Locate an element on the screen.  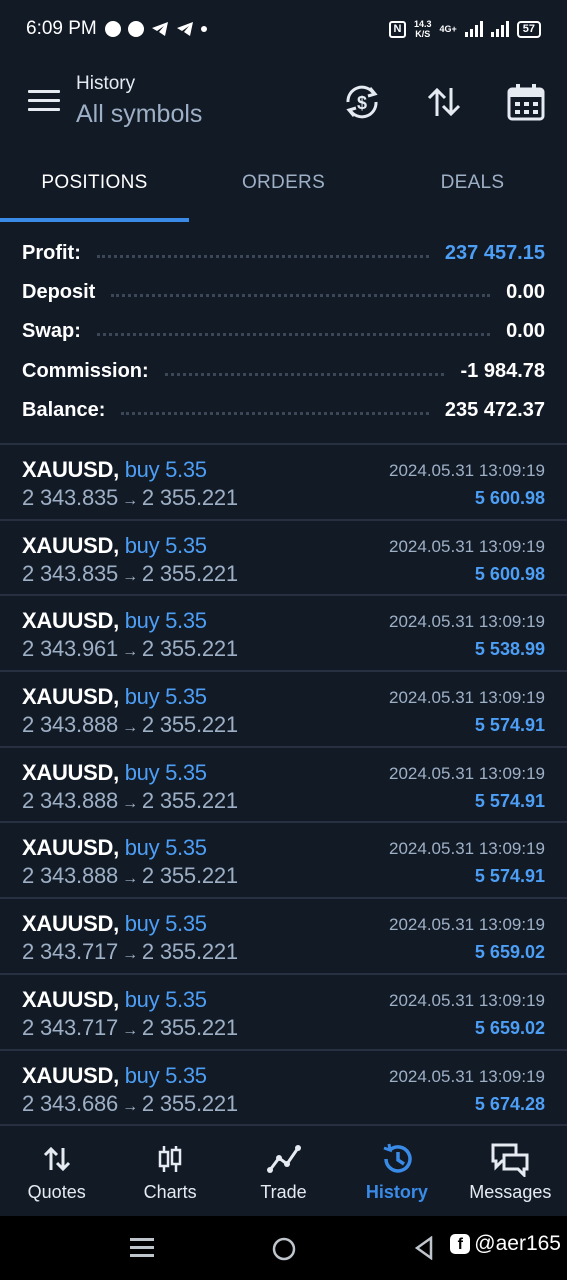
home-icon is located at coordinates (284, 1249).